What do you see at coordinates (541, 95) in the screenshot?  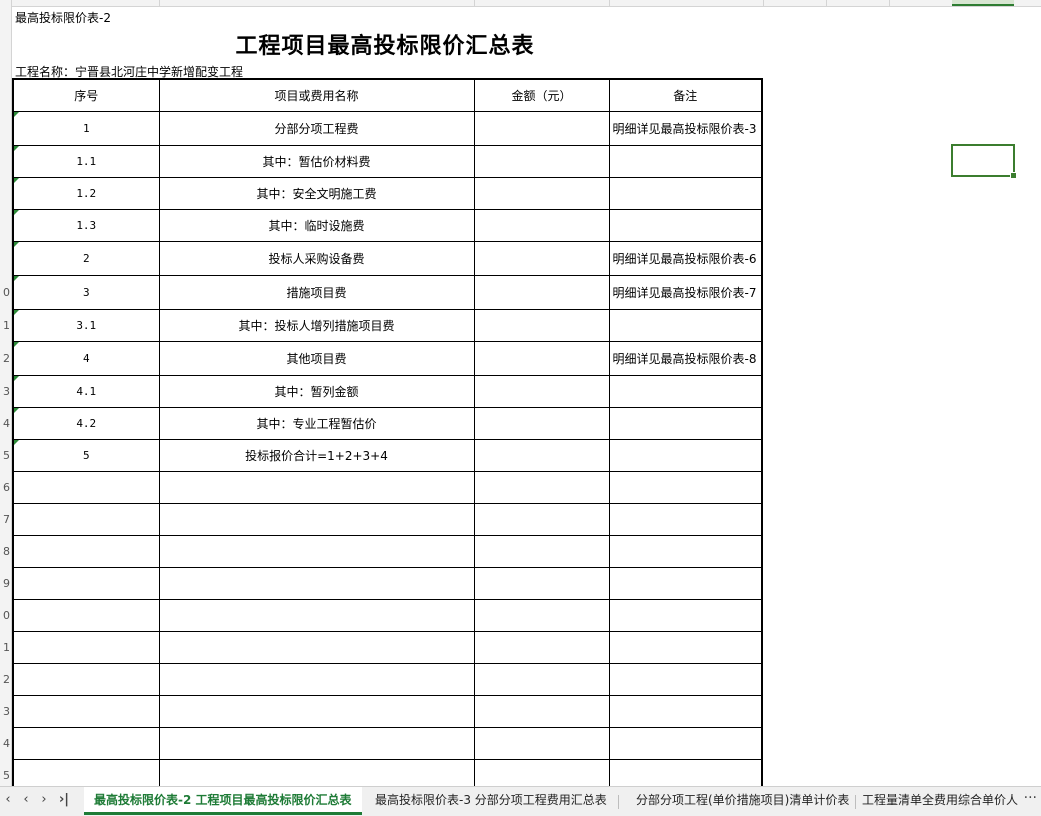 I see `header-amount: 金额（元）` at bounding box center [541, 95].